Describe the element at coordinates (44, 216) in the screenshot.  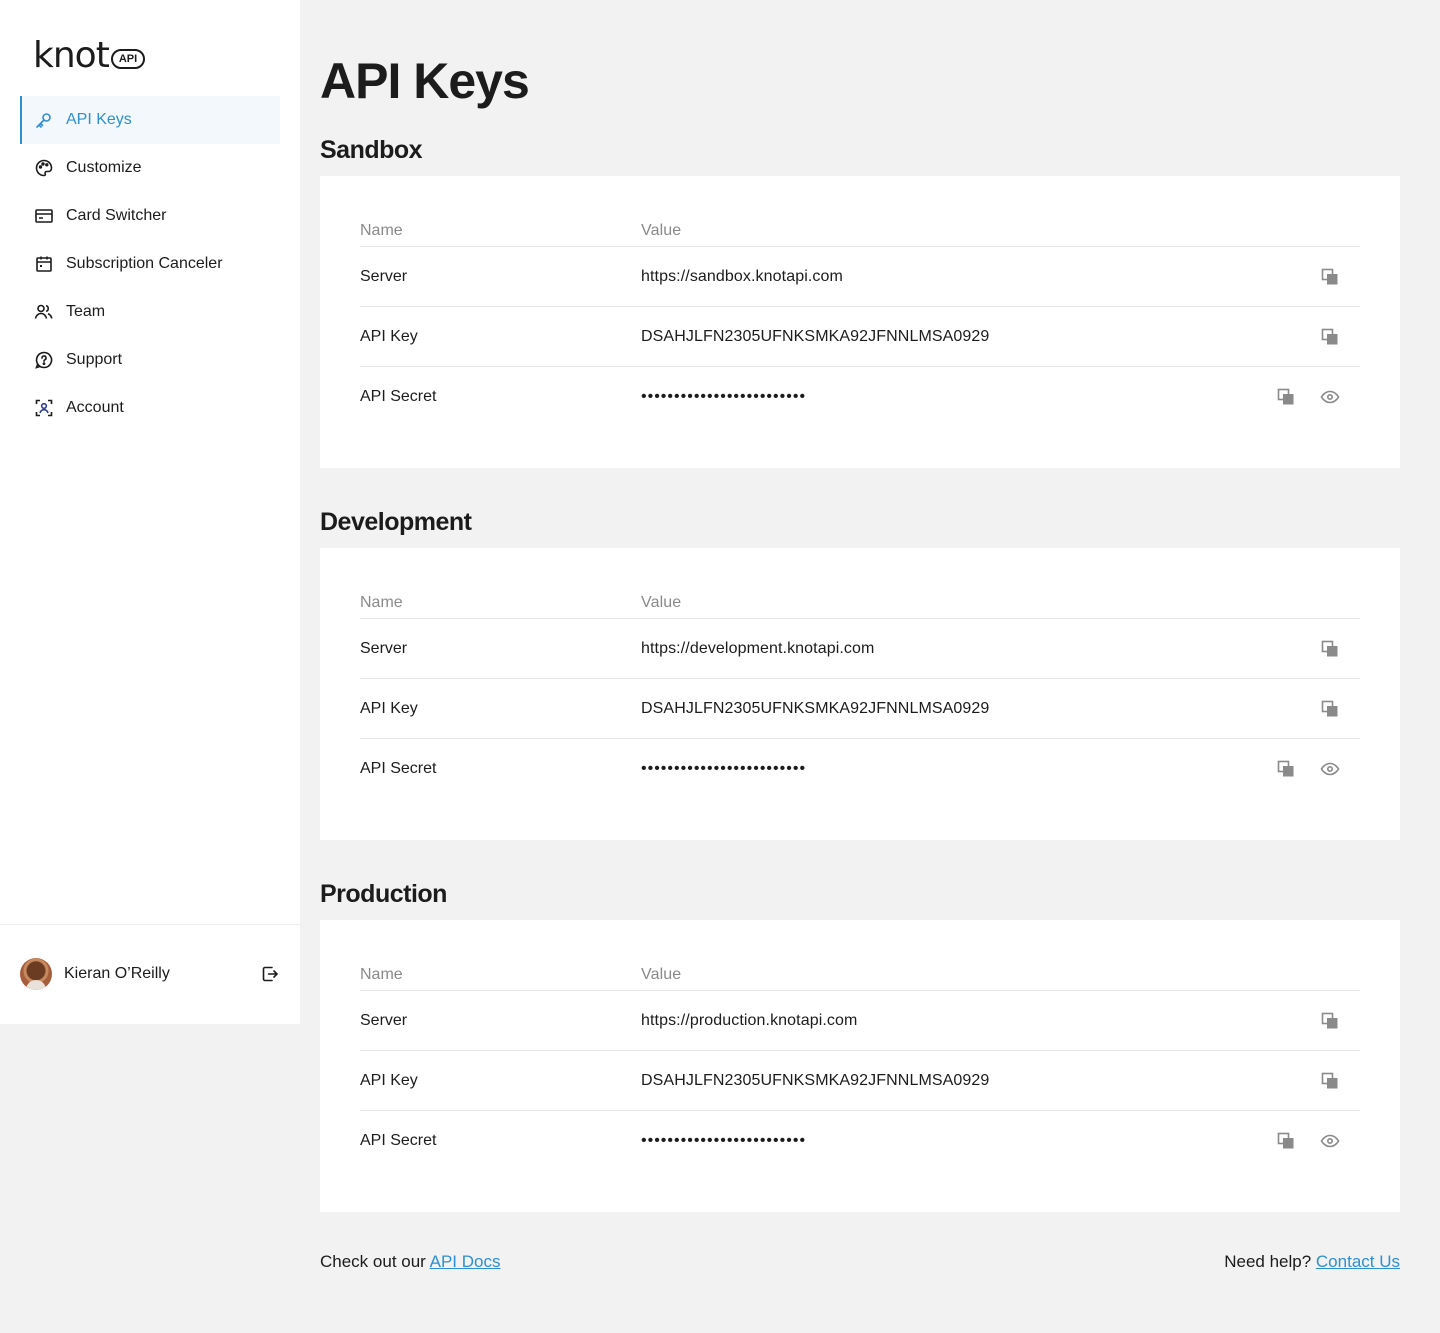
I see `credit-card-icon` at that location.